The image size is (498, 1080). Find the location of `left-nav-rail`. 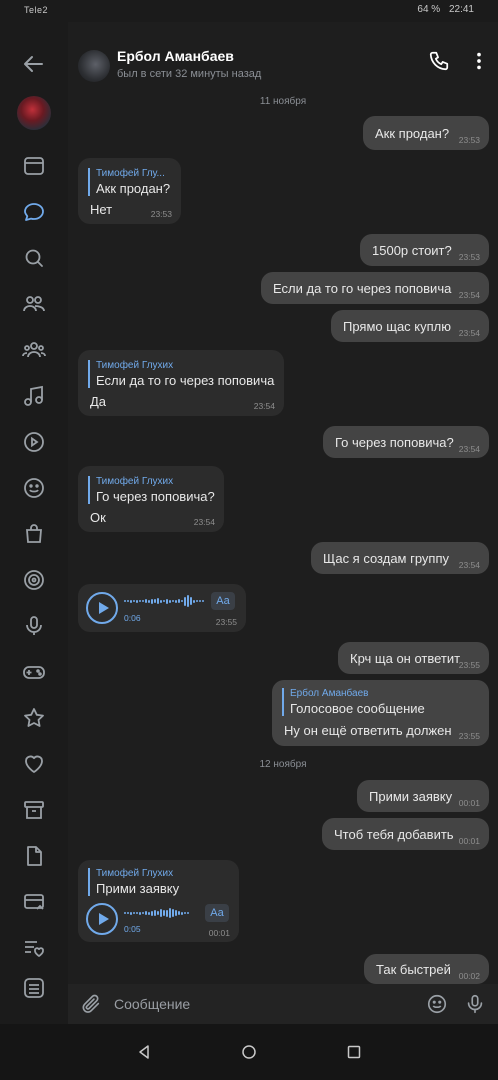

left-nav-rail is located at coordinates (34, 523).